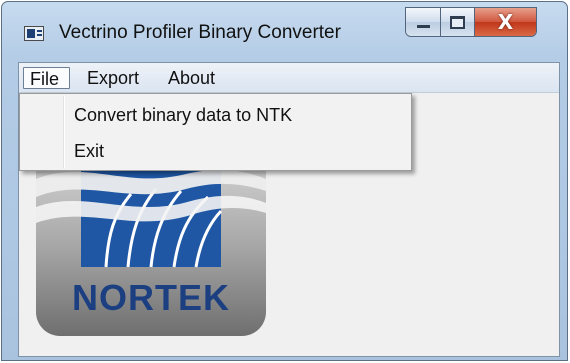 The width and height of the screenshot is (570, 363). Describe the element at coordinates (34, 33) in the screenshot. I see `app-icon` at that location.